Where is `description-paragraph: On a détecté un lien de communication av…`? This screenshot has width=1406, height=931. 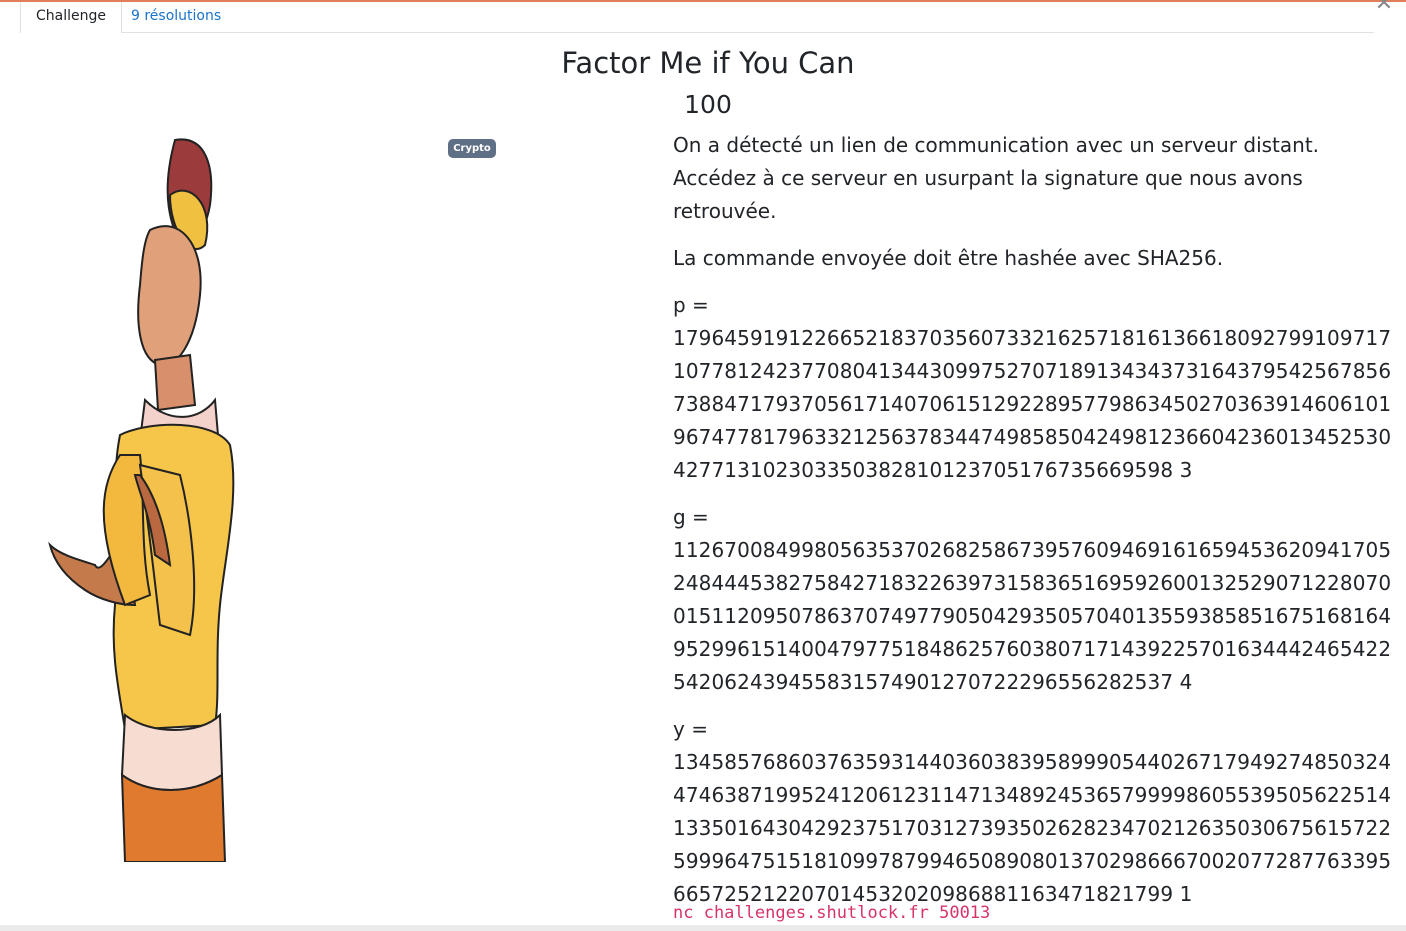 description-paragraph: On a détecté un lien de communication av… is located at coordinates (996, 178).